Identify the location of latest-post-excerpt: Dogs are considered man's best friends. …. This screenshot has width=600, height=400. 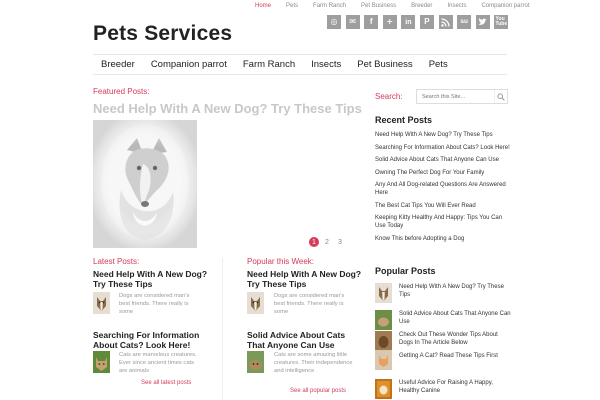
(154, 304).